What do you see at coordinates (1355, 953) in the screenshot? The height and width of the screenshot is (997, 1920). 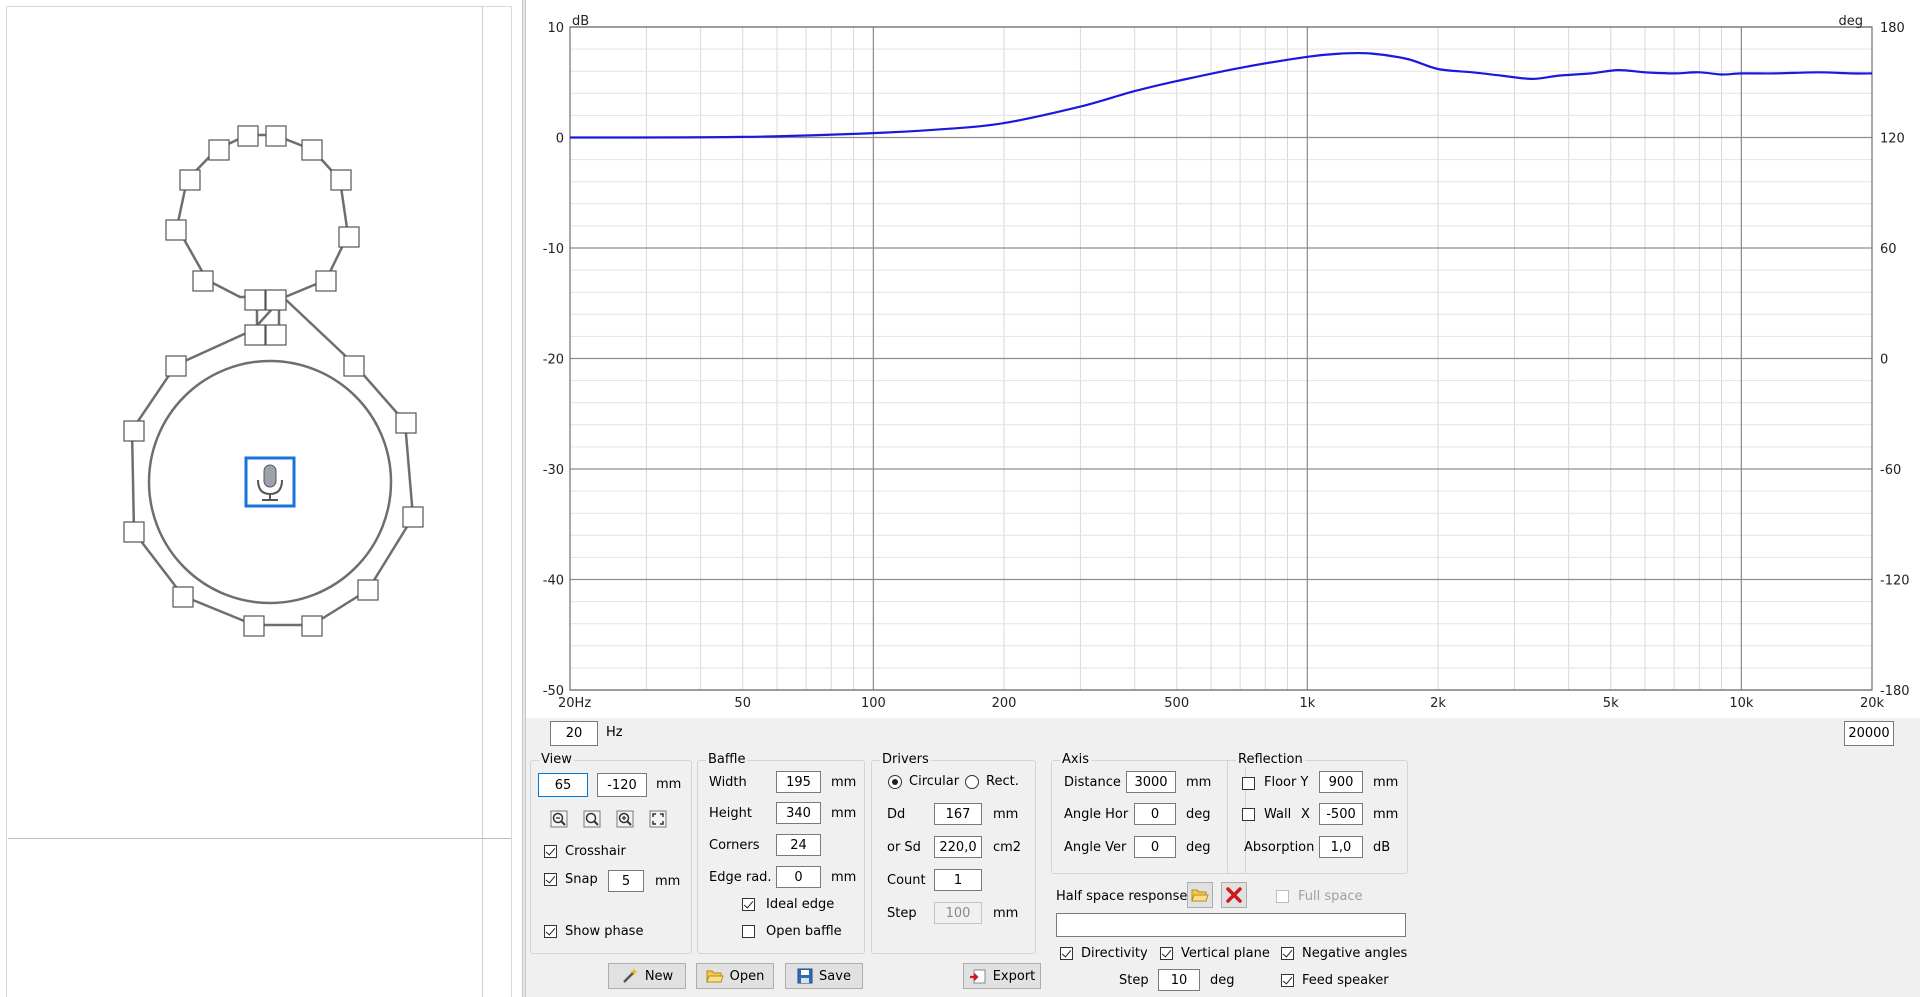 I see `negative-angles-label: Negative angles` at bounding box center [1355, 953].